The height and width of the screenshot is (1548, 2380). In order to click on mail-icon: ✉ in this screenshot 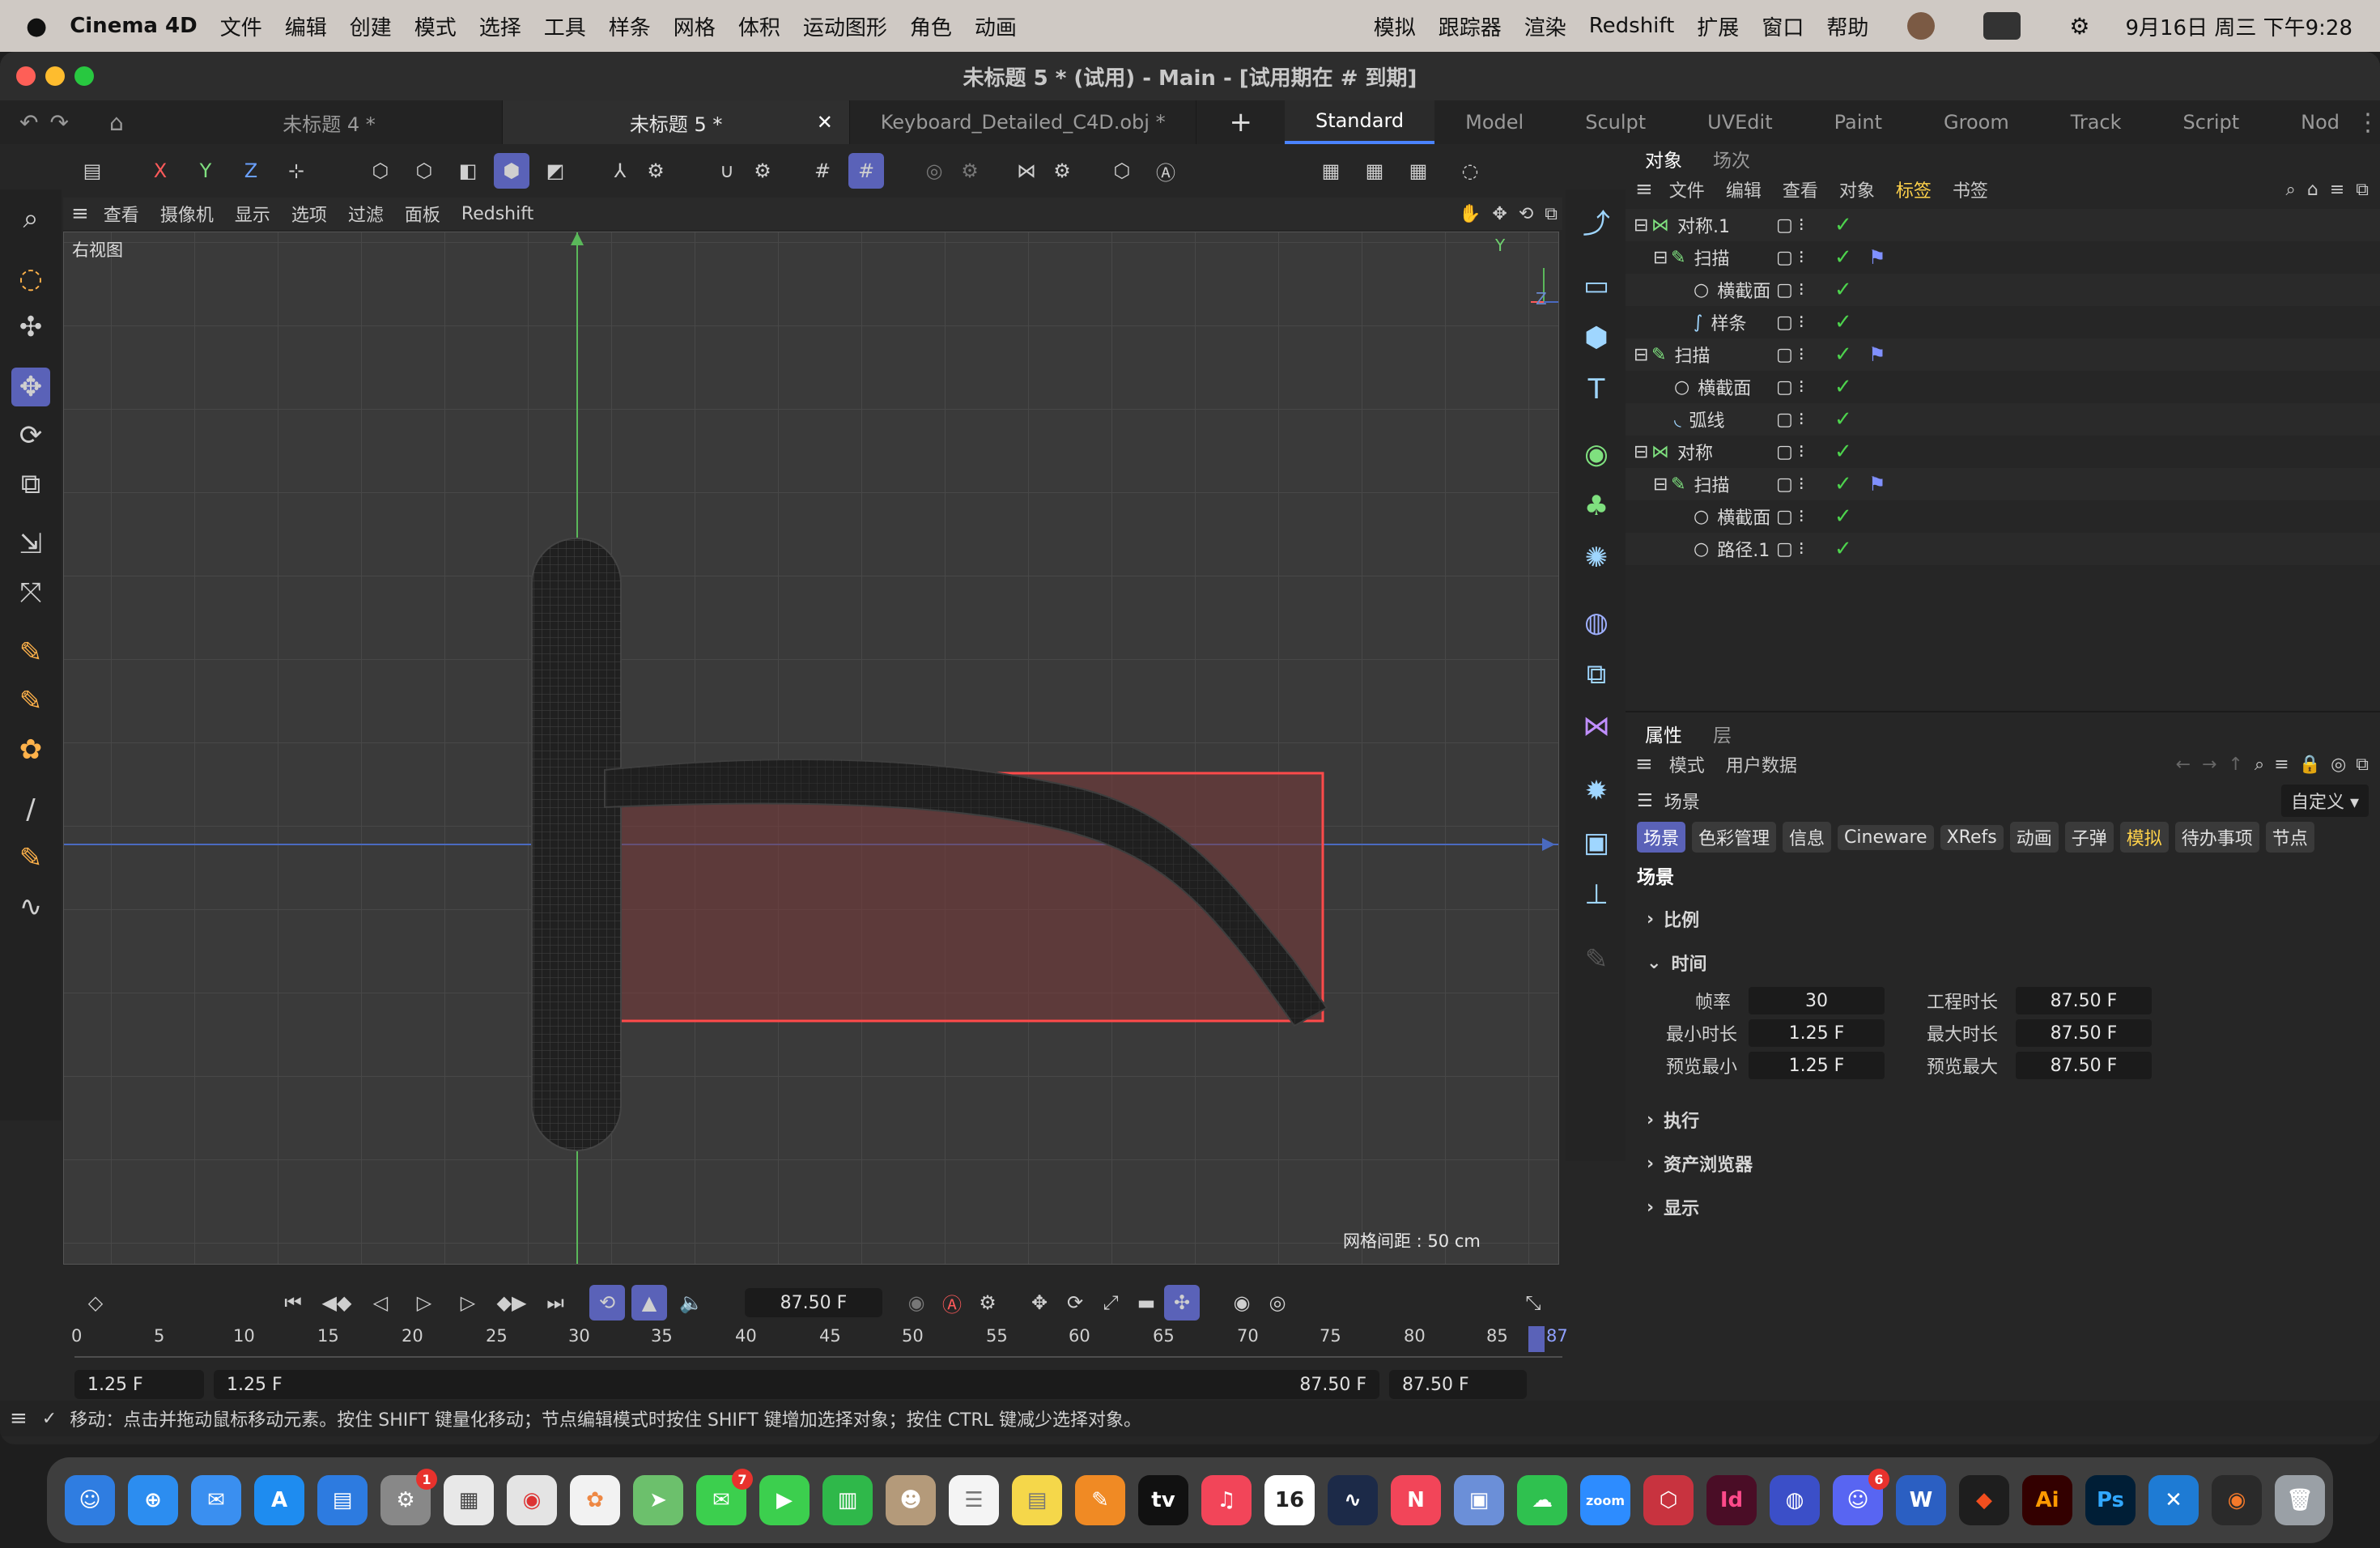, I will do `click(216, 1500)`.